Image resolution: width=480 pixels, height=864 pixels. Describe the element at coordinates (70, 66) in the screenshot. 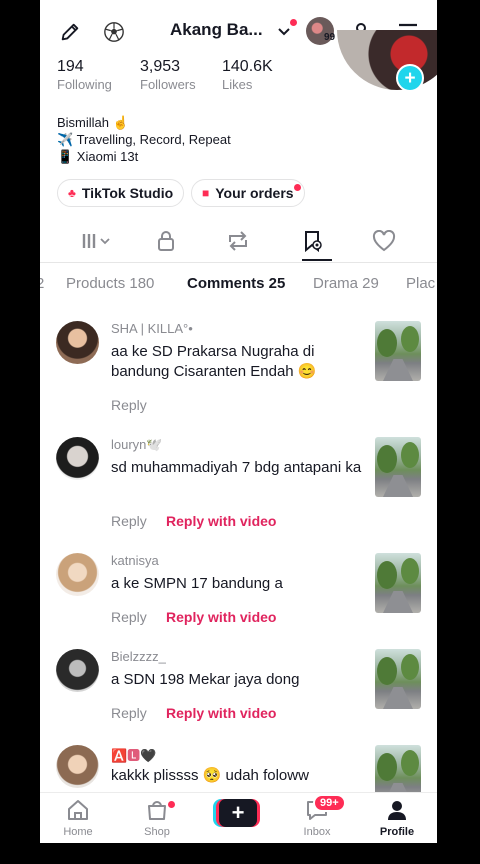

I see `following-count: 194` at that location.